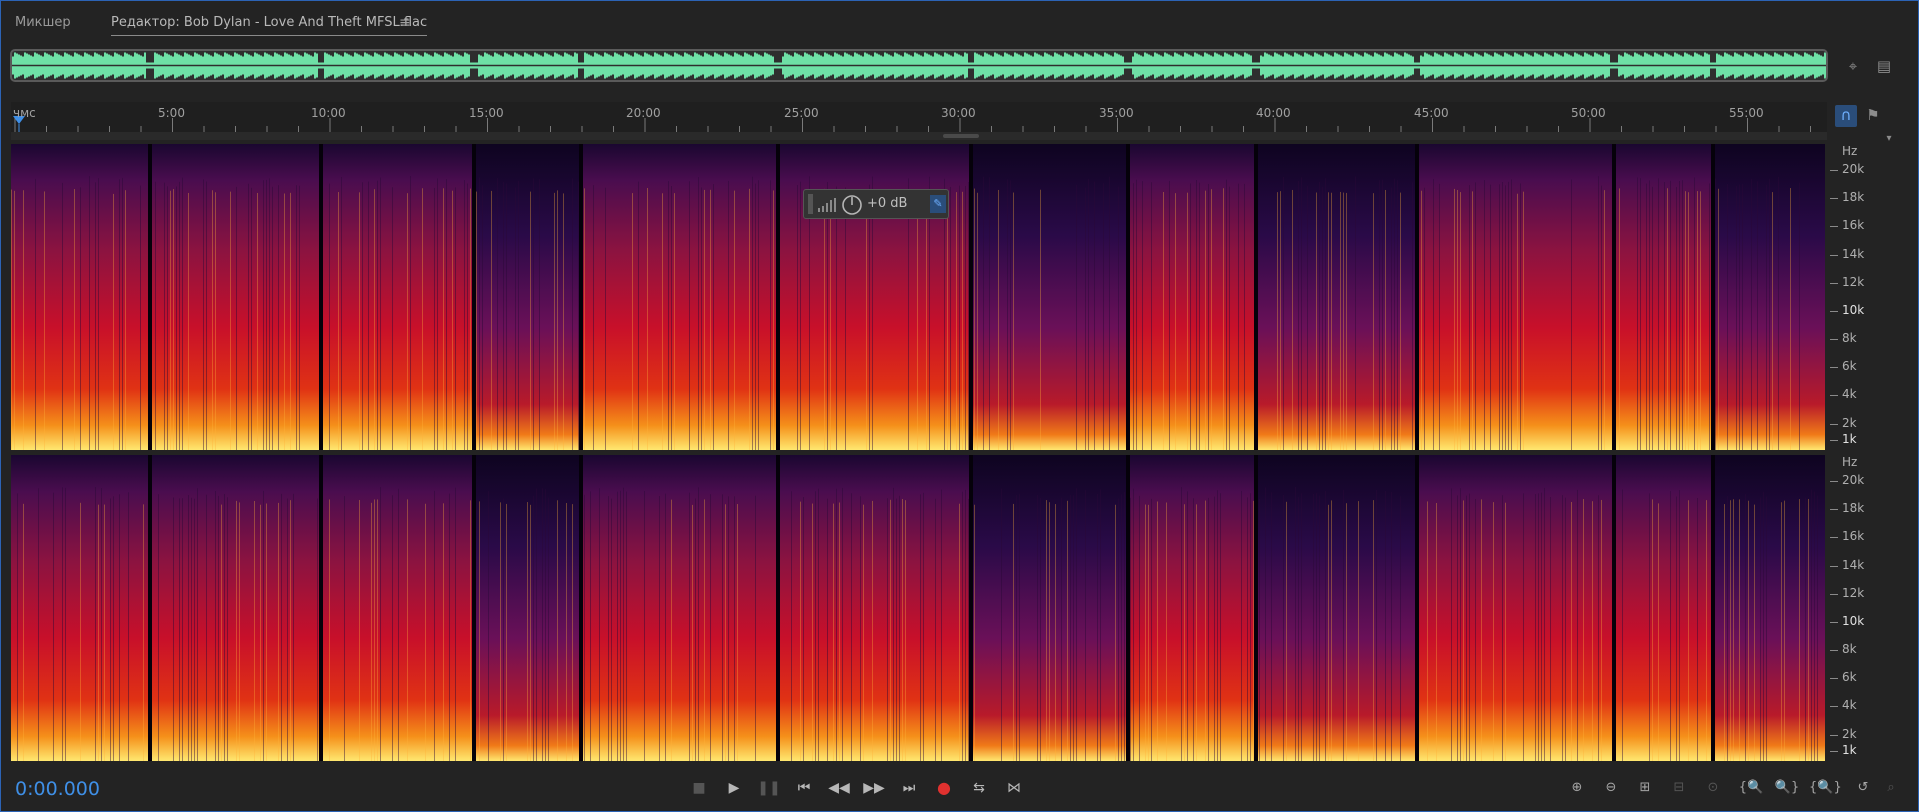 The image size is (1919, 812). What do you see at coordinates (979, 788) in the screenshot?
I see `loop-icon: ⇆` at bounding box center [979, 788].